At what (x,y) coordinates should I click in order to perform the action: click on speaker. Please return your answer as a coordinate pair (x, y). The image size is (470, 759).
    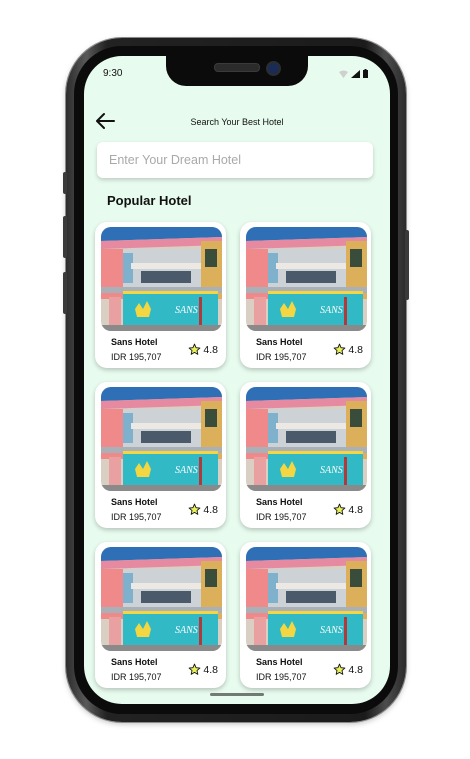
    Looking at the image, I should click on (237, 67).